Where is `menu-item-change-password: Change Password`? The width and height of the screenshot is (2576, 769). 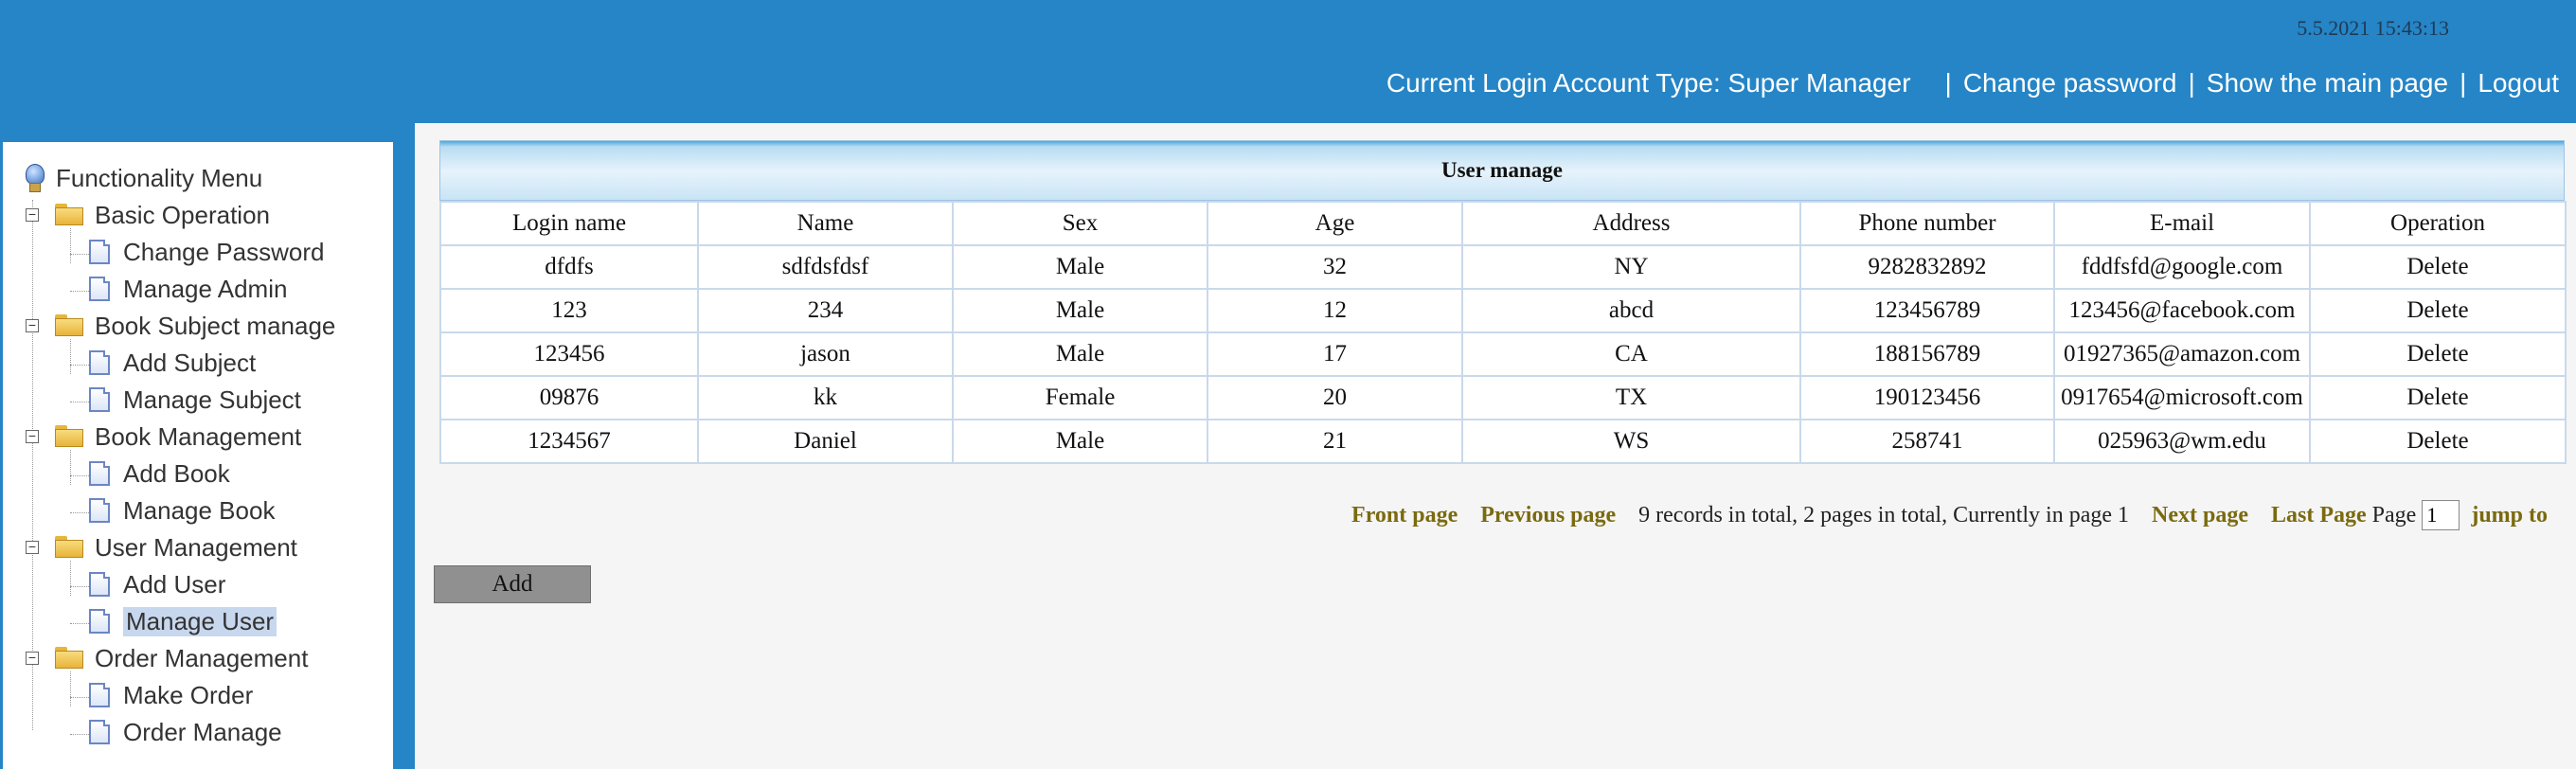 menu-item-change-password: Change Password is located at coordinates (206, 252).